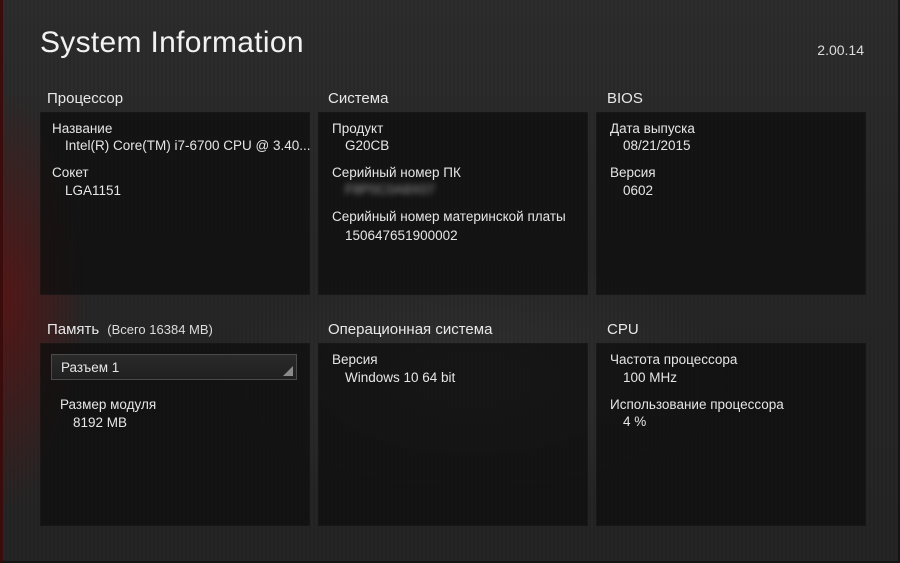 This screenshot has height=563, width=900. What do you see at coordinates (100, 422) in the screenshot?
I see `module-size-value: 8192 MB` at bounding box center [100, 422].